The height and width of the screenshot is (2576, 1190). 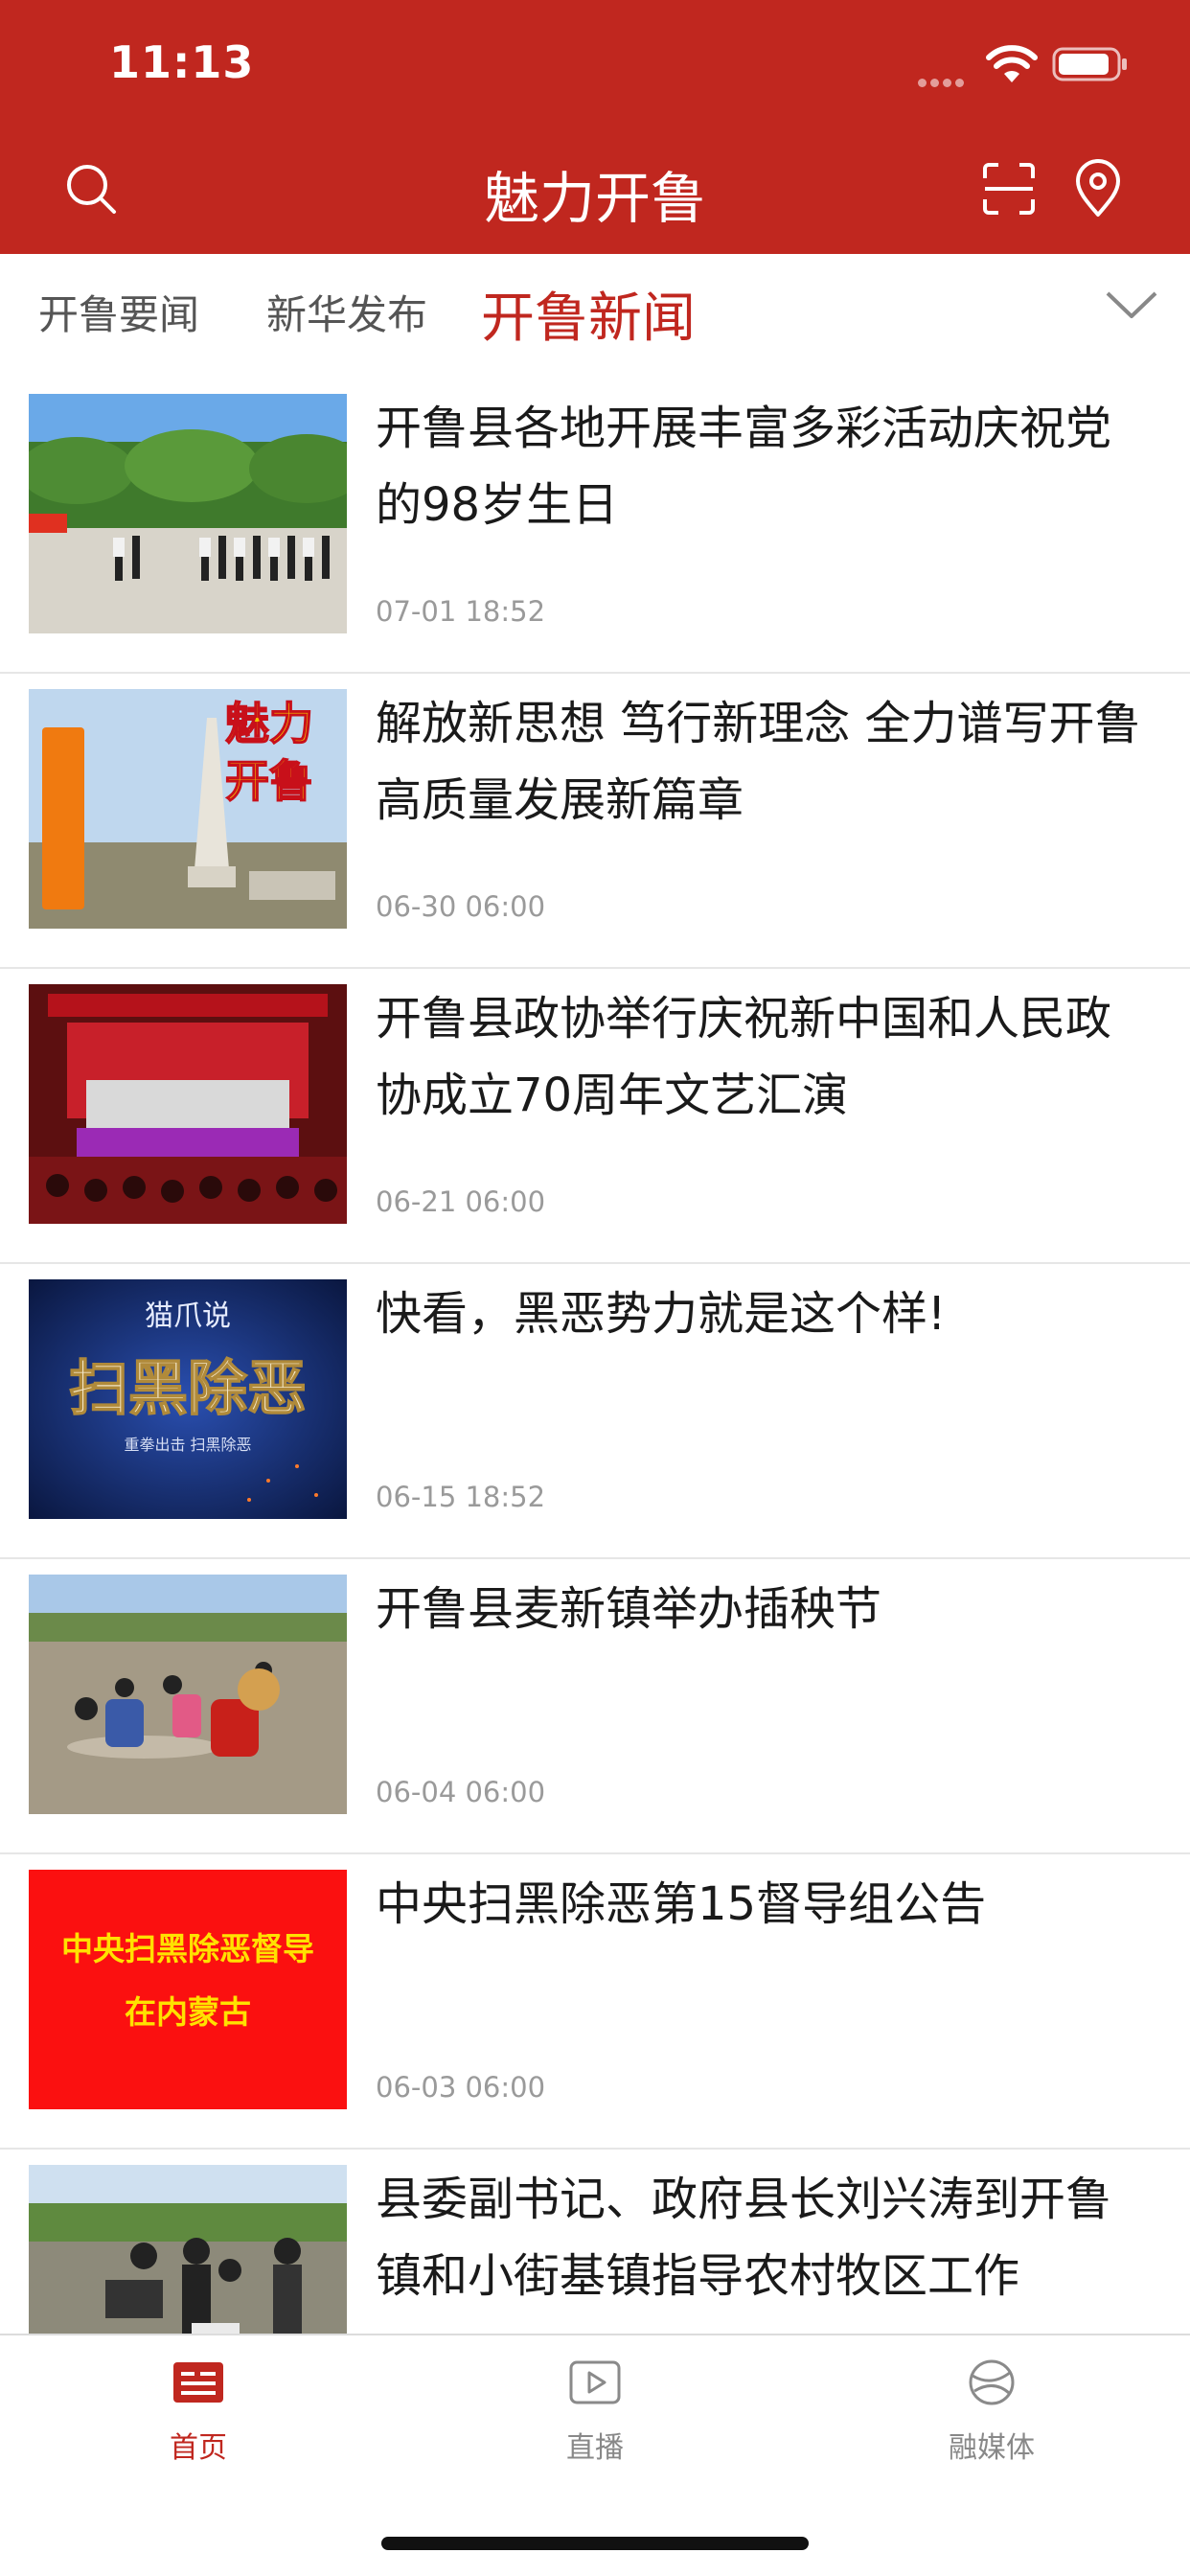 I want to click on tab-kailu-headlines: 开鲁要闻, so click(x=119, y=312).